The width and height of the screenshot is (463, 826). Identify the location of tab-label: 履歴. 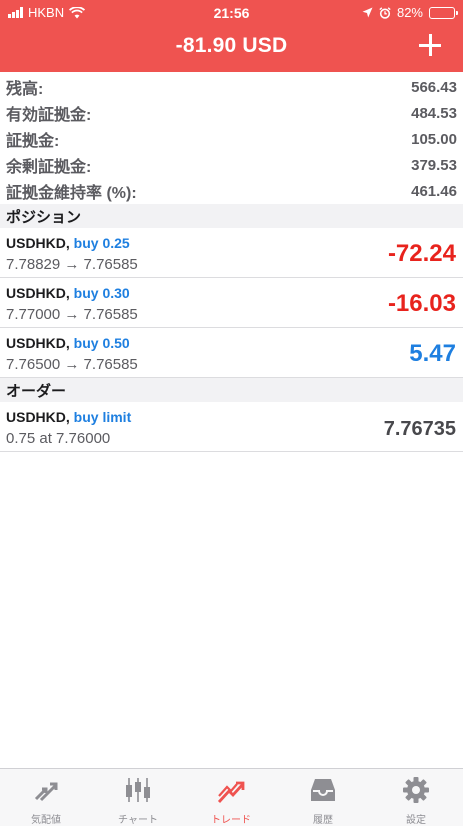
(323, 820).